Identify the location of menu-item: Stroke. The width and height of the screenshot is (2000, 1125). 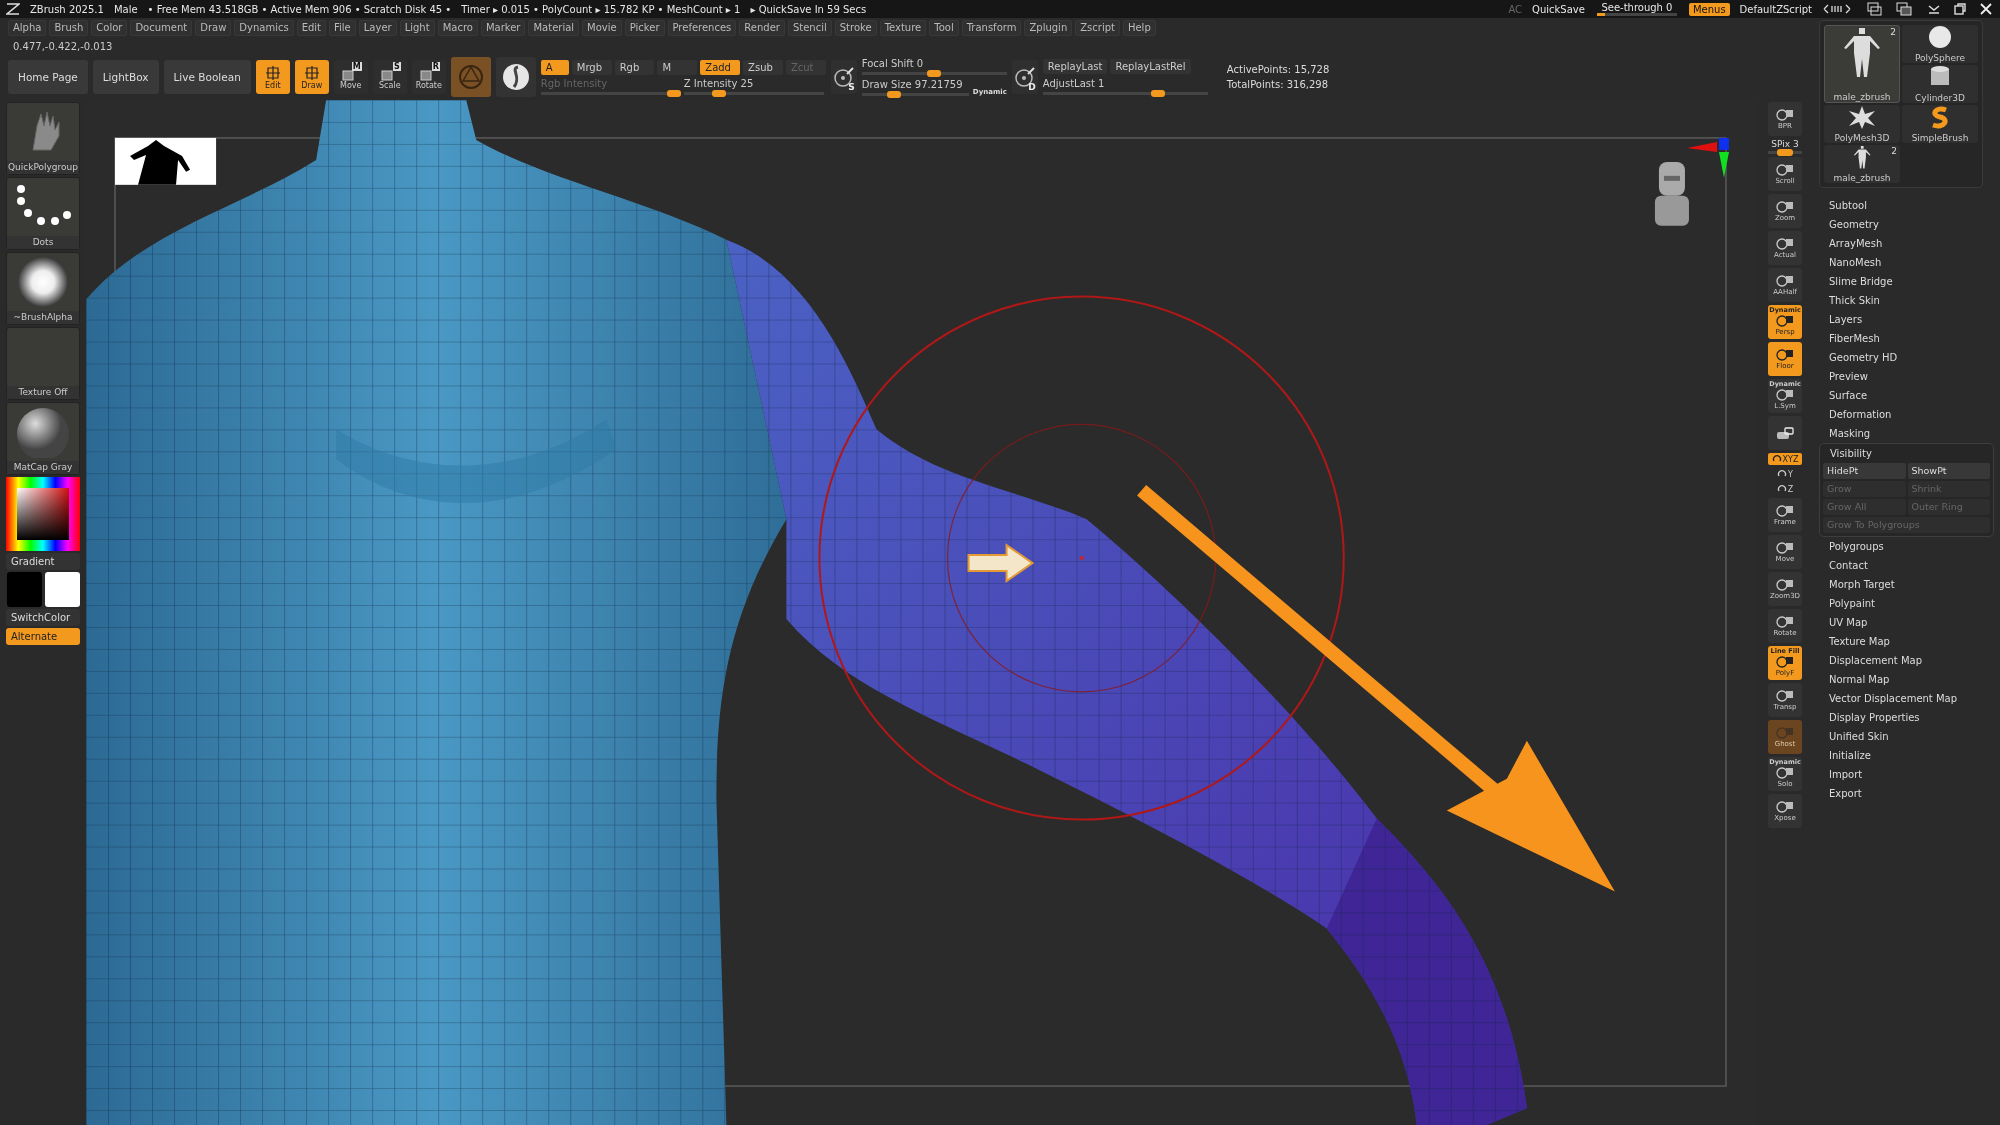
(855, 28).